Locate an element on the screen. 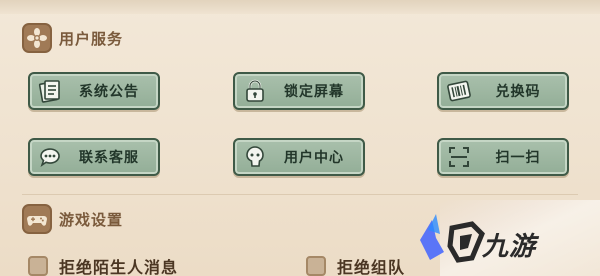 The width and height of the screenshot is (600, 276). section-title-user-services: 用户服务 is located at coordinates (91, 38).